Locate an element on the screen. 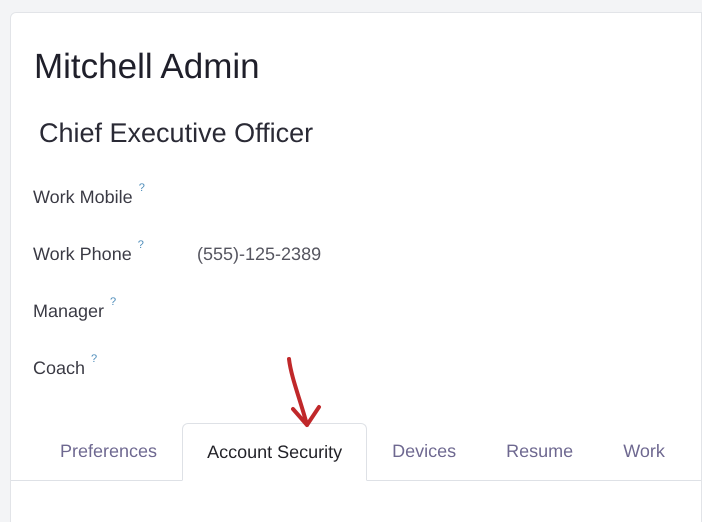  field-label: Work Mobile is located at coordinates (83, 197).